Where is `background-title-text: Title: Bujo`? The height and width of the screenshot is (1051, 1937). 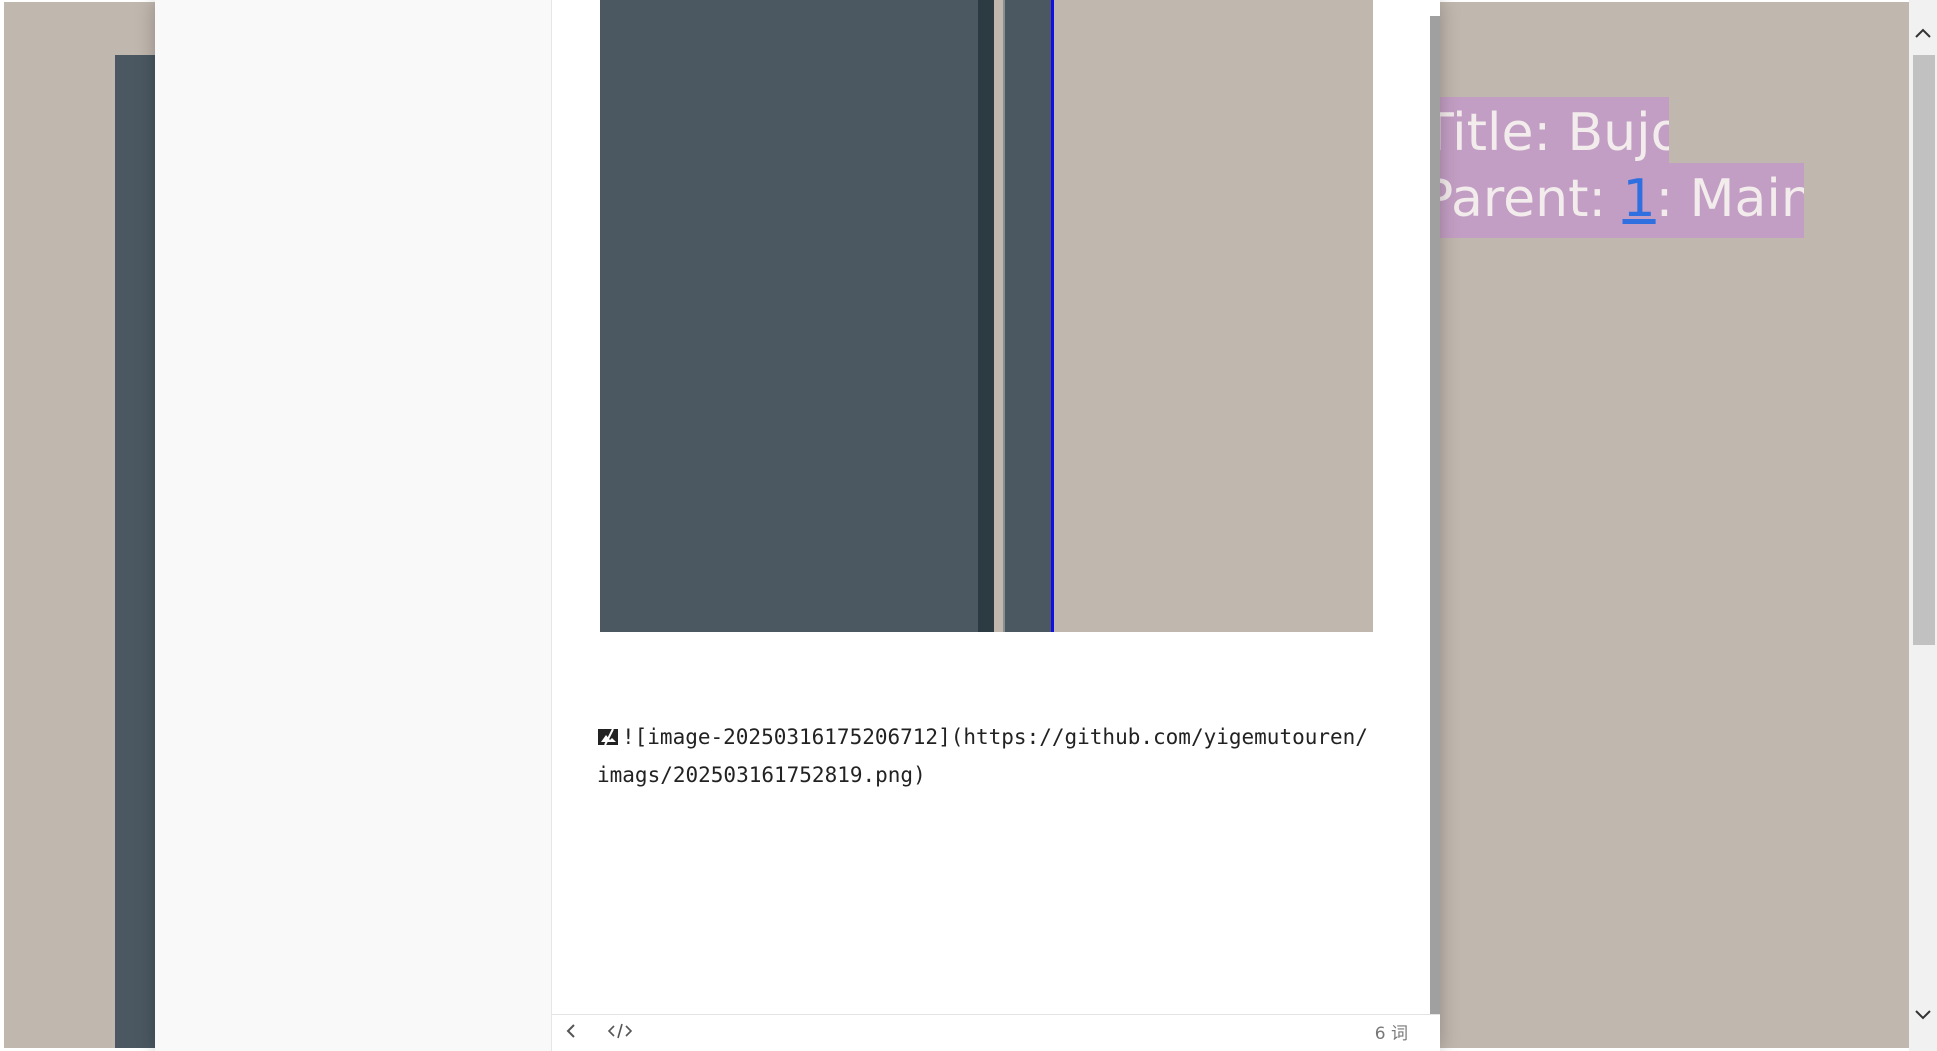
background-title-text: Title: Bujo is located at coordinates (1554, 133).